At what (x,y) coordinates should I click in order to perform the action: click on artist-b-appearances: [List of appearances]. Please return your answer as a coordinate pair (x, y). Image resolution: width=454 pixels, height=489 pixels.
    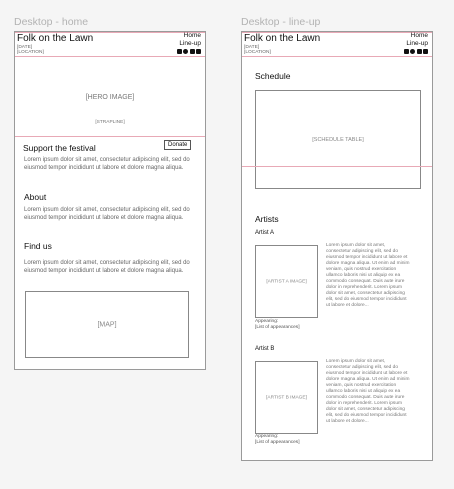
    Looking at the image, I should click on (277, 442).